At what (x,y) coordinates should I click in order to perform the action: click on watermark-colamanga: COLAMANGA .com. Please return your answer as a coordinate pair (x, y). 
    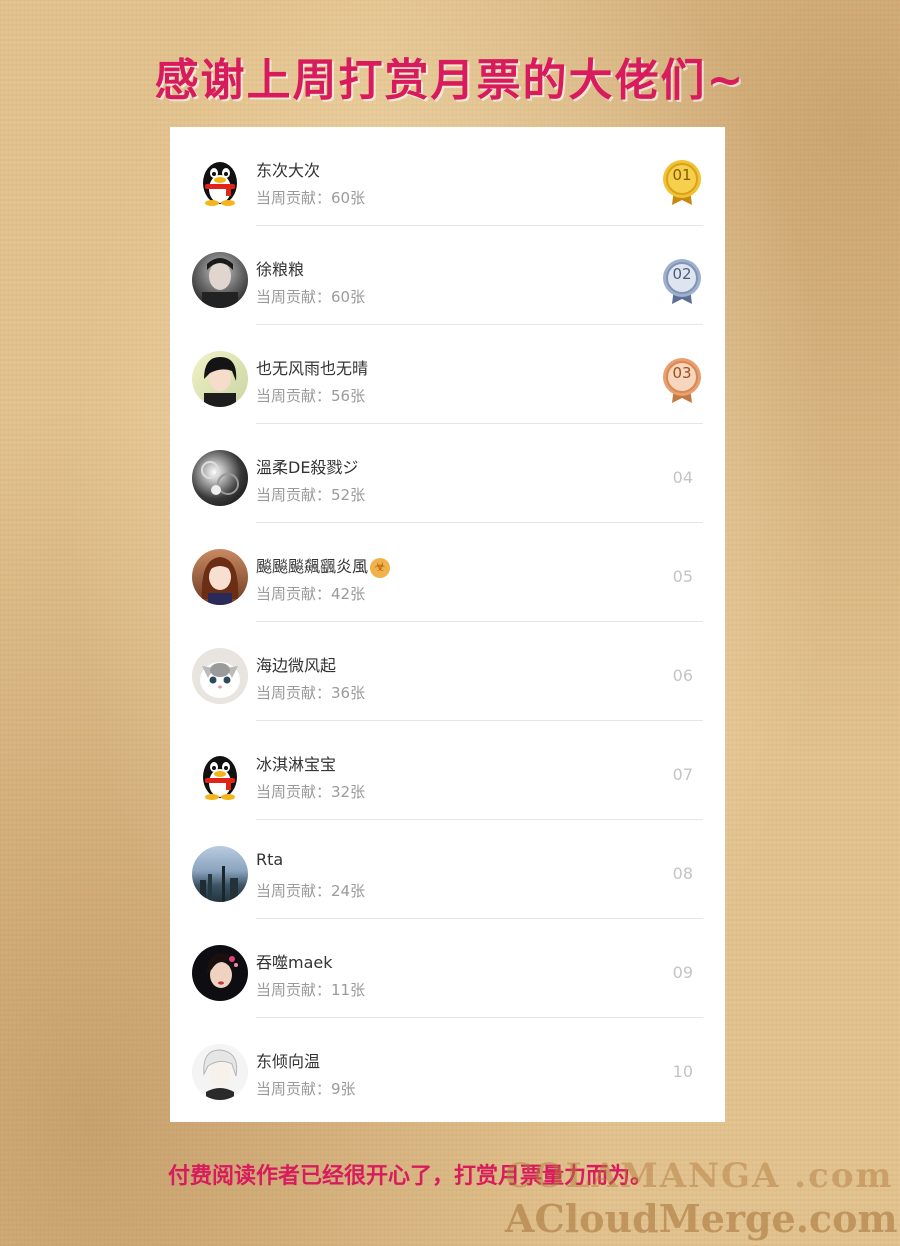
    Looking at the image, I should click on (699, 1176).